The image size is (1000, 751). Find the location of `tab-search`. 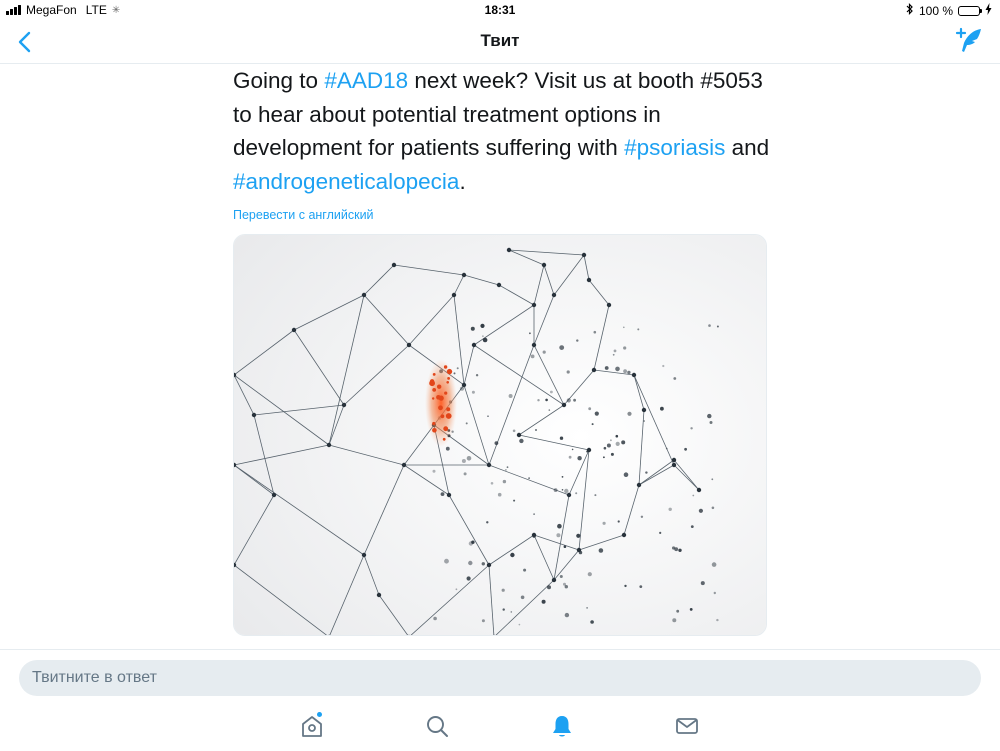

tab-search is located at coordinates (437, 726).